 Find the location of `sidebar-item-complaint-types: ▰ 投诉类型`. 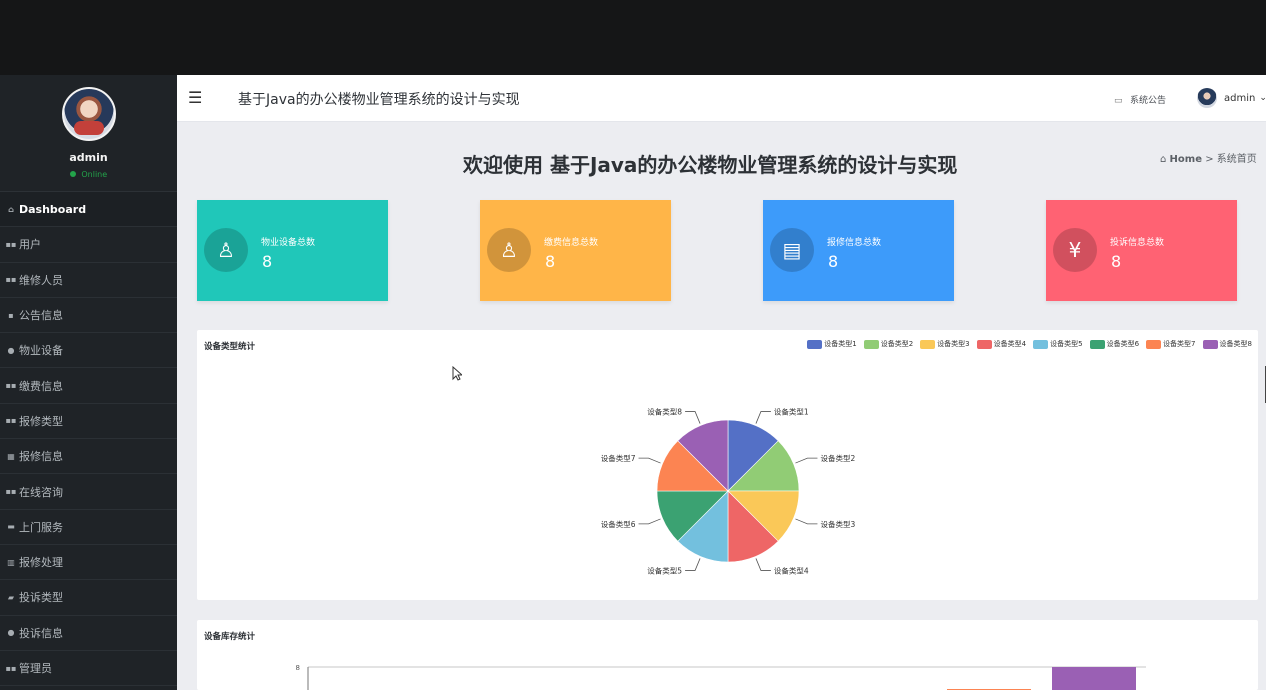

sidebar-item-complaint-types: ▰ 投诉类型 is located at coordinates (88, 598).